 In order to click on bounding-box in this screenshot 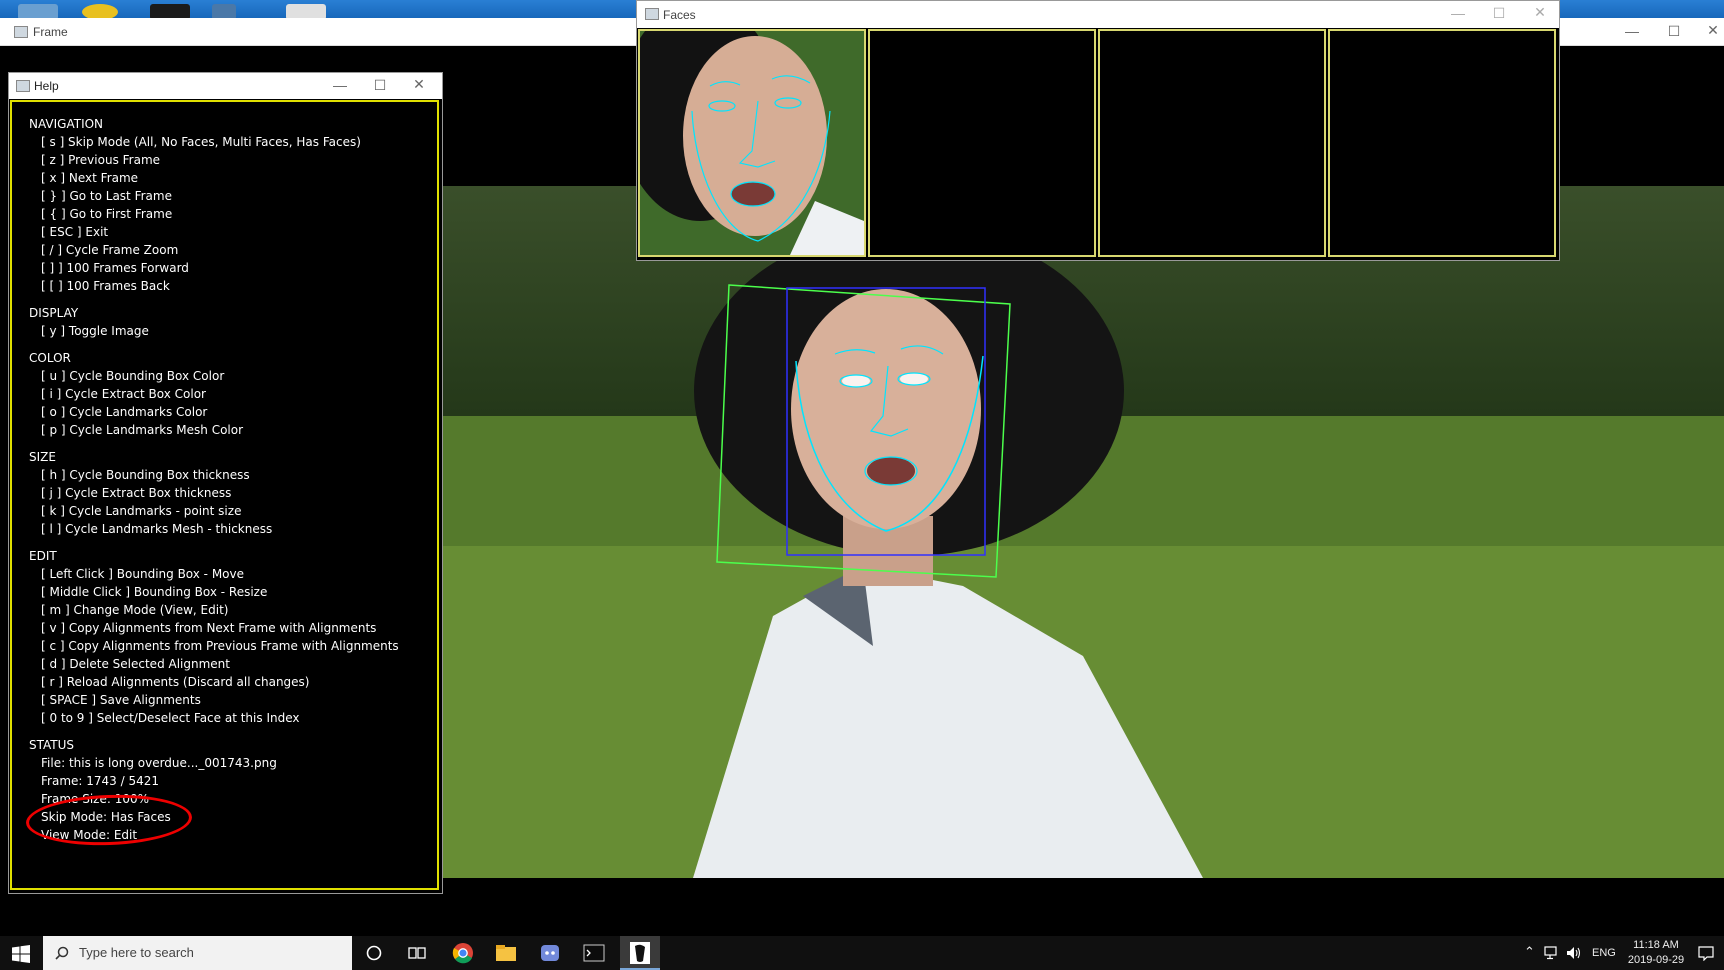, I will do `click(886, 421)`.